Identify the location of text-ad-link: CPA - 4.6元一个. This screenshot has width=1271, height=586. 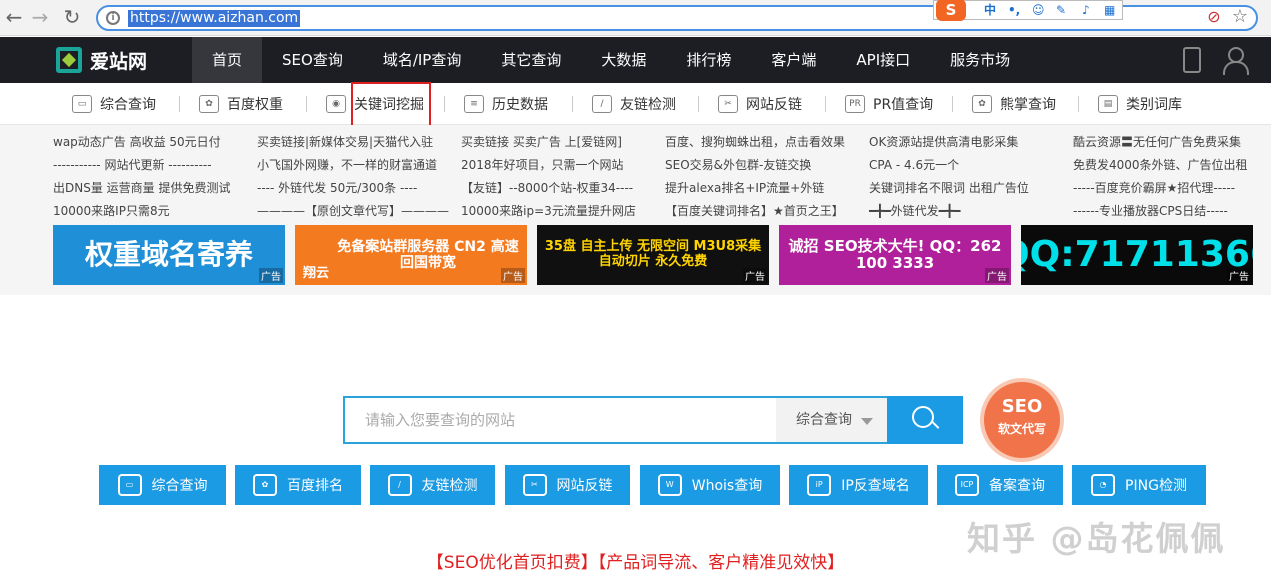
(969, 165).